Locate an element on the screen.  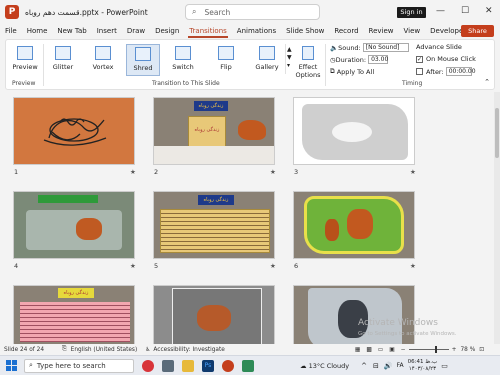
group-label-preview: Preview is located at coordinates (24, 83).